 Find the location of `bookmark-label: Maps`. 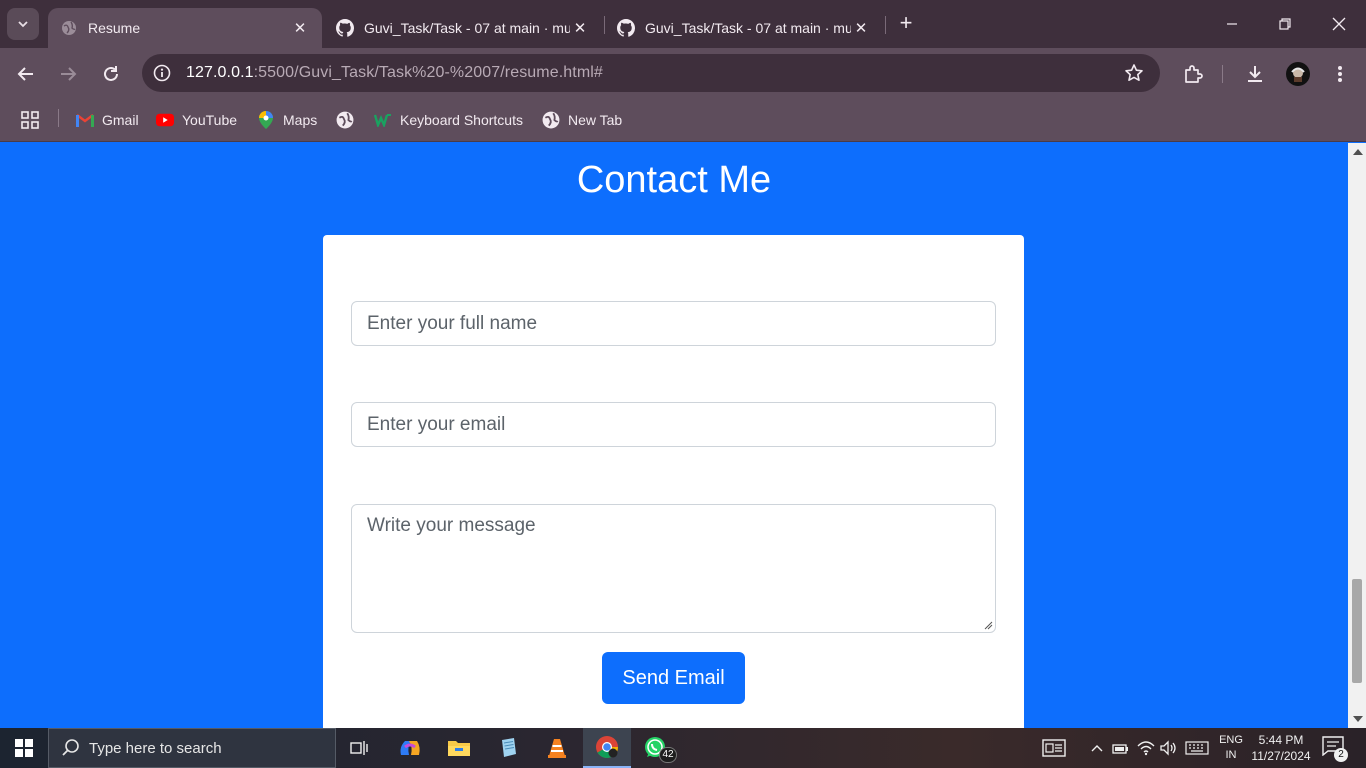

bookmark-label: Maps is located at coordinates (300, 120).